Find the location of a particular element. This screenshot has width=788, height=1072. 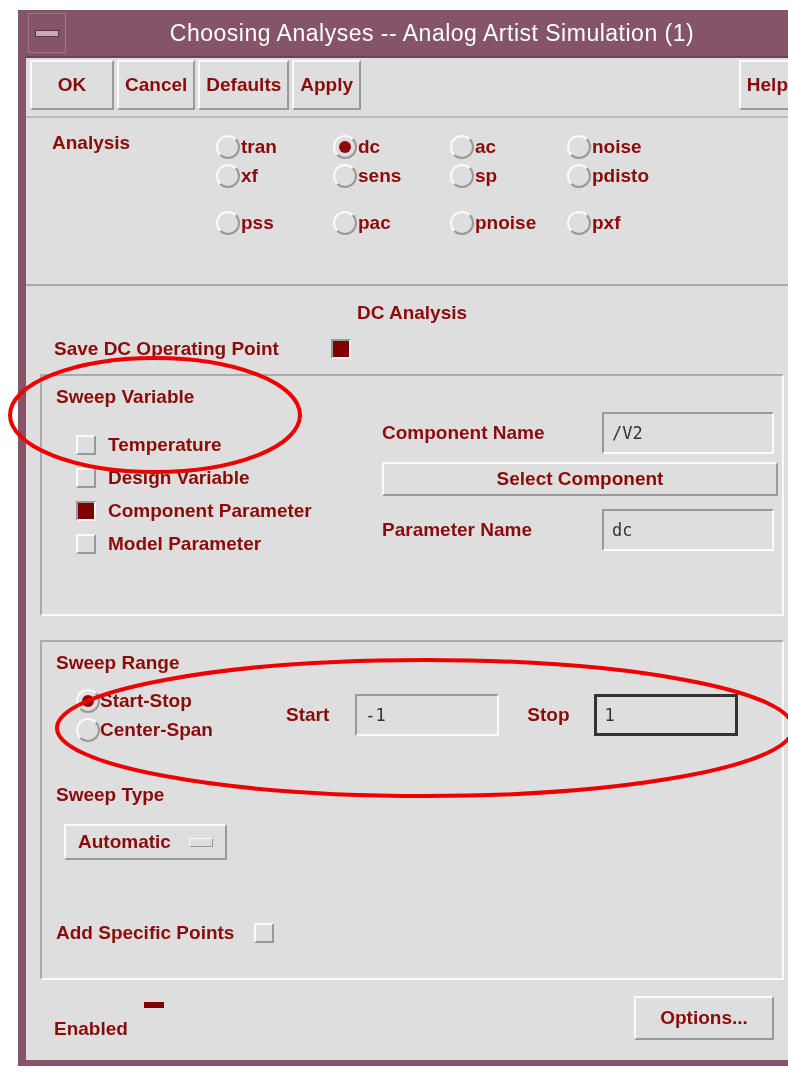

group-title: Sweep Type is located at coordinates (110, 795).